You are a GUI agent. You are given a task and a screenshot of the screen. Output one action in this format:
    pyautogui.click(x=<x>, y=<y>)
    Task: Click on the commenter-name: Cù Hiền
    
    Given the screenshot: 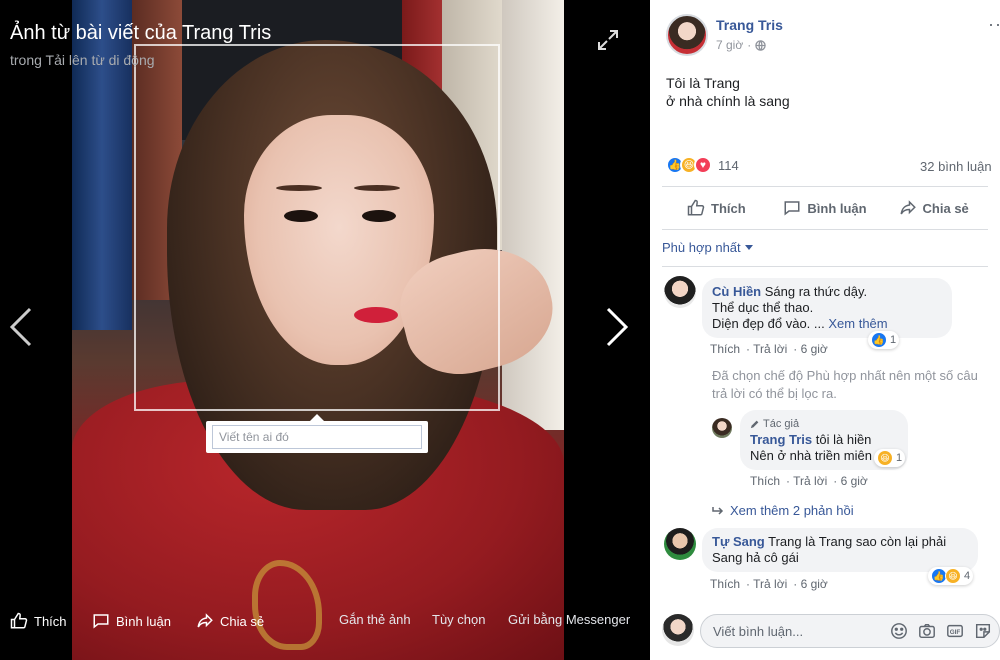 What is the action you would take?
    pyautogui.click(x=736, y=291)
    